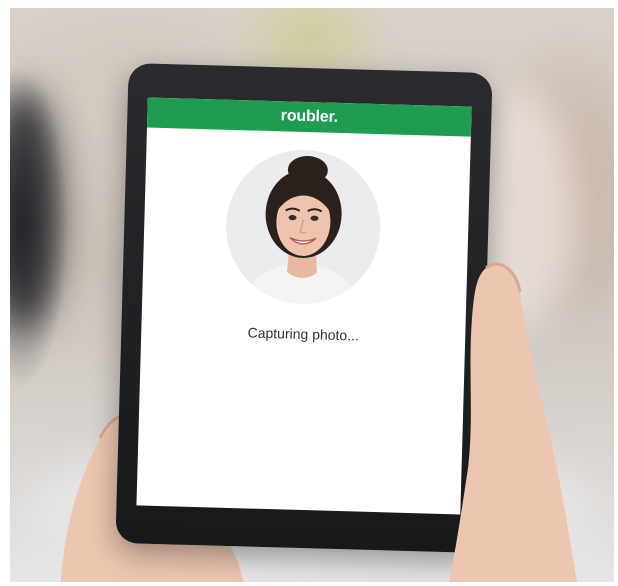 The image size is (618, 586). I want to click on background-blur-dark, so click(35, 208).